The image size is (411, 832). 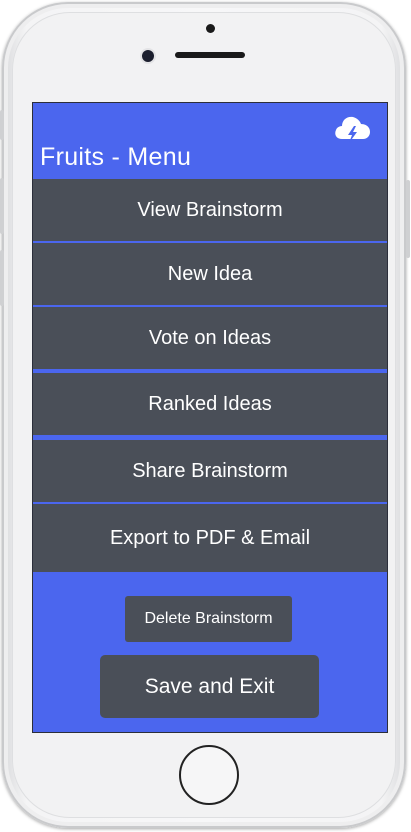 I want to click on page-title: Fruits - Menu, so click(x=116, y=157).